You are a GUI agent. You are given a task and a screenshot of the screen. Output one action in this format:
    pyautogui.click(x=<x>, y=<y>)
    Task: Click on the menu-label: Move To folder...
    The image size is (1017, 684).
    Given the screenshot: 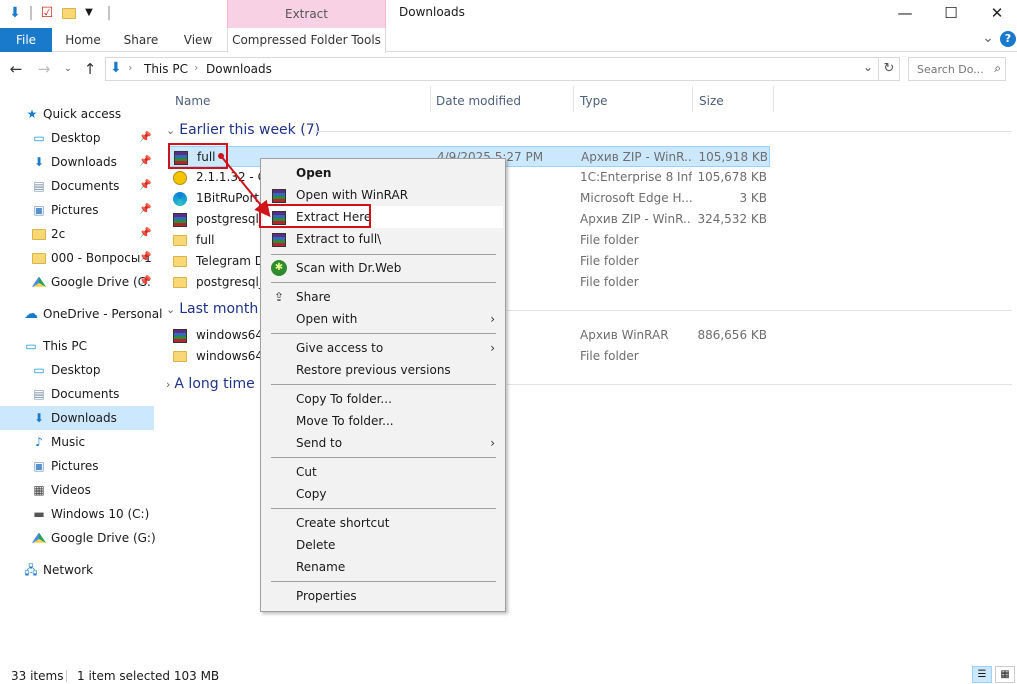 What is the action you would take?
    pyautogui.click(x=345, y=421)
    